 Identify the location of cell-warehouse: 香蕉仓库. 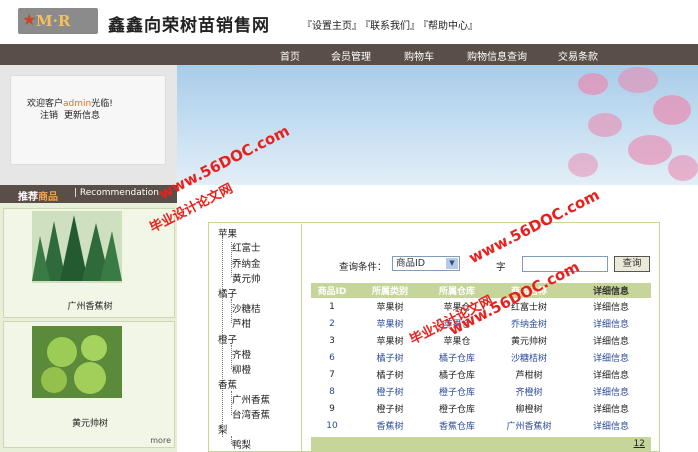
(456, 427).